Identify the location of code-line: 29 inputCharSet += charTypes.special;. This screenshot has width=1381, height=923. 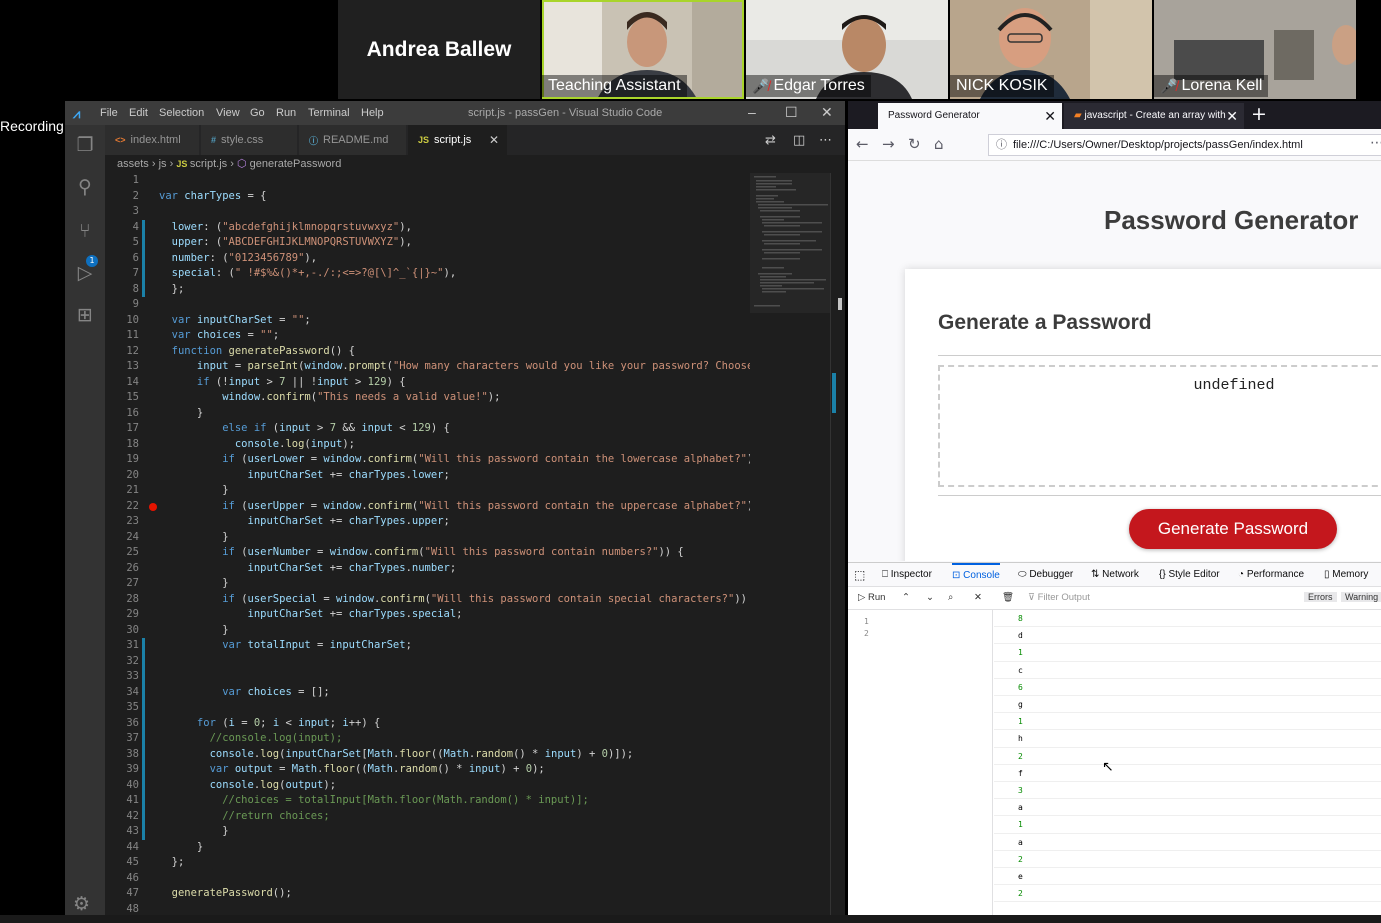
(427, 615).